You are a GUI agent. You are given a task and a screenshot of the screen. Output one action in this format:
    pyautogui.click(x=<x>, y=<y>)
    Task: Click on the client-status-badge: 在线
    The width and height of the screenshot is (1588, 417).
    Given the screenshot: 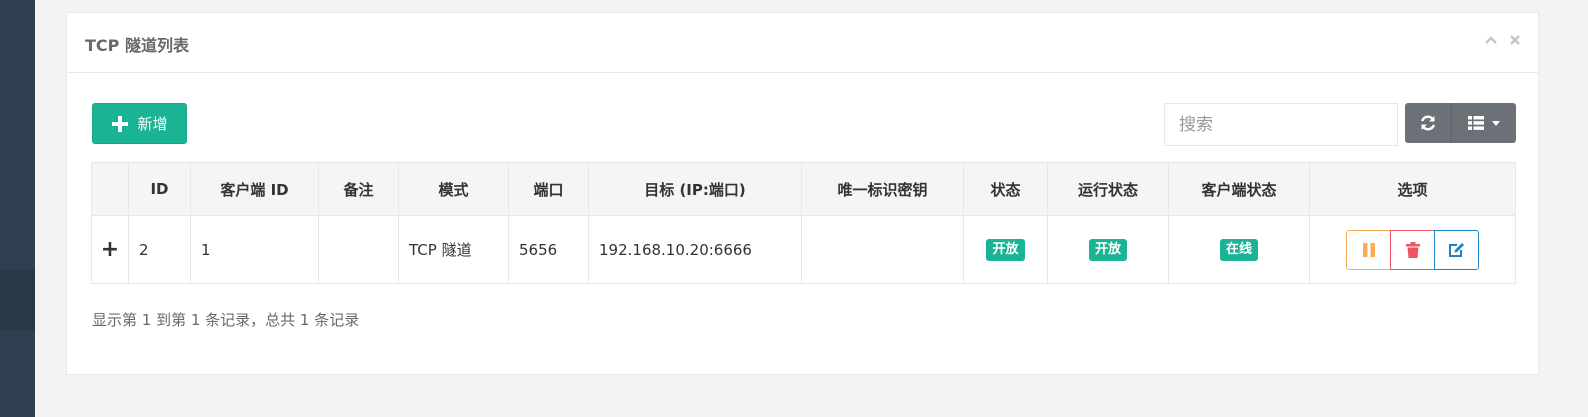 What is the action you would take?
    pyautogui.click(x=1238, y=249)
    